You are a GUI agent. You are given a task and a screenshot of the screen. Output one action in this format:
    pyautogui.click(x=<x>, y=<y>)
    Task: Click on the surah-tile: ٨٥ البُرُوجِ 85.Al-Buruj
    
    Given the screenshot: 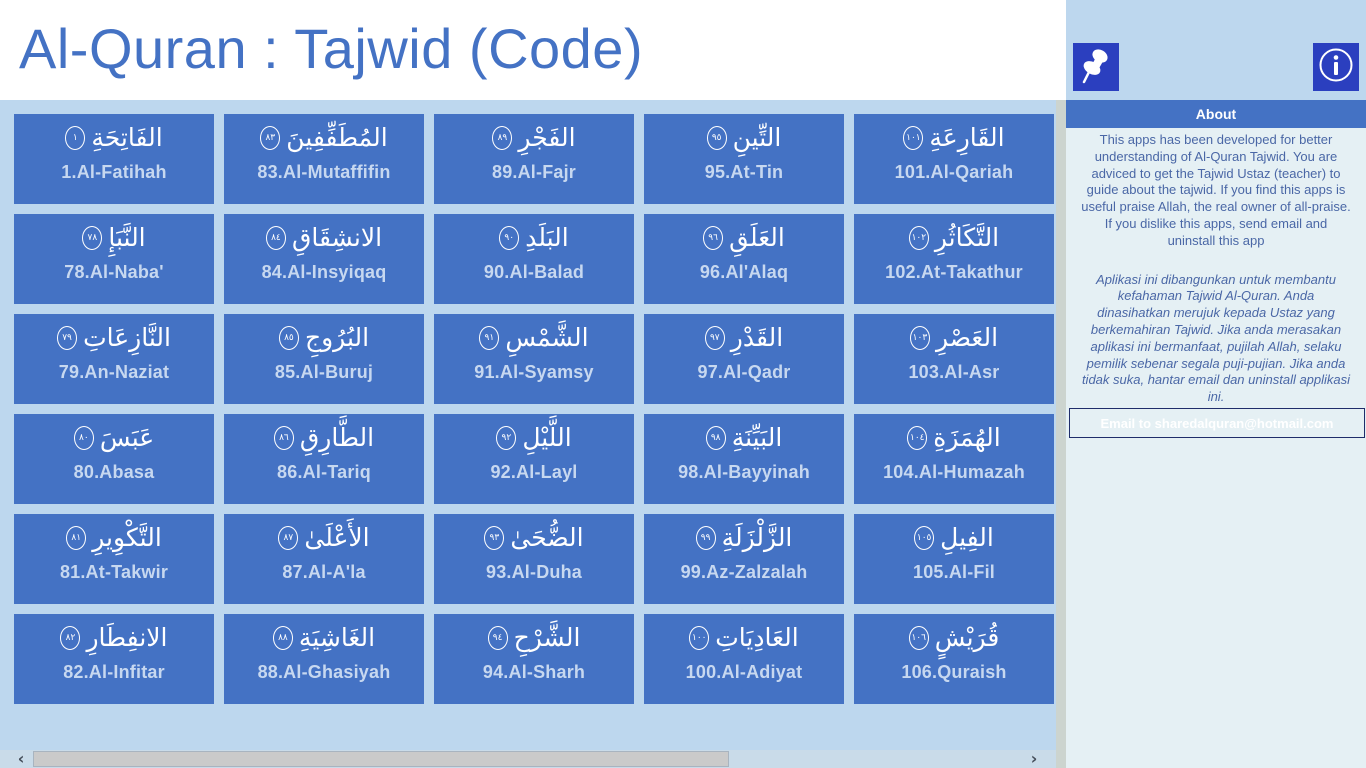 What is the action you would take?
    pyautogui.click(x=324, y=359)
    